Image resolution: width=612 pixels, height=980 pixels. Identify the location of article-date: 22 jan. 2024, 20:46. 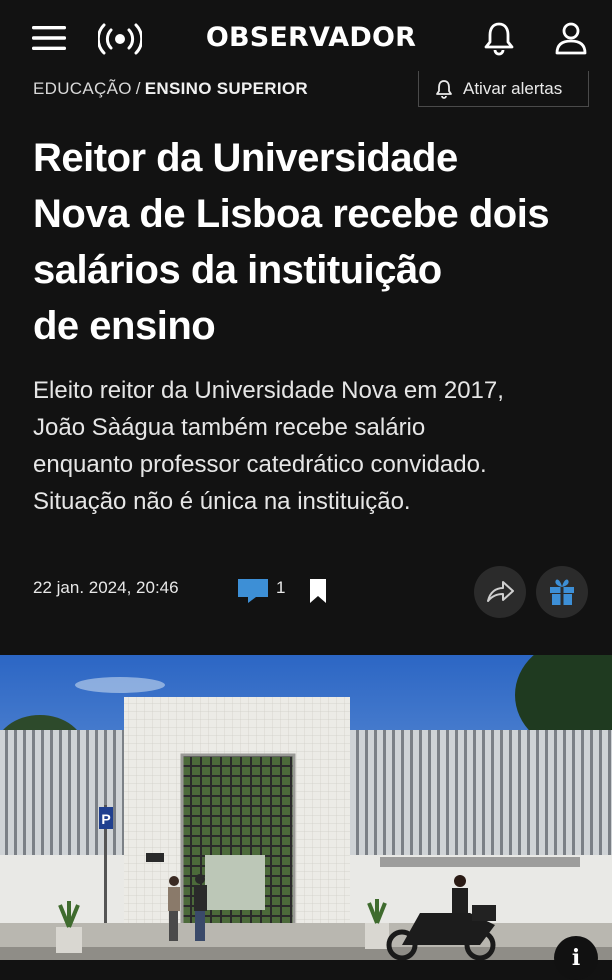
(106, 587).